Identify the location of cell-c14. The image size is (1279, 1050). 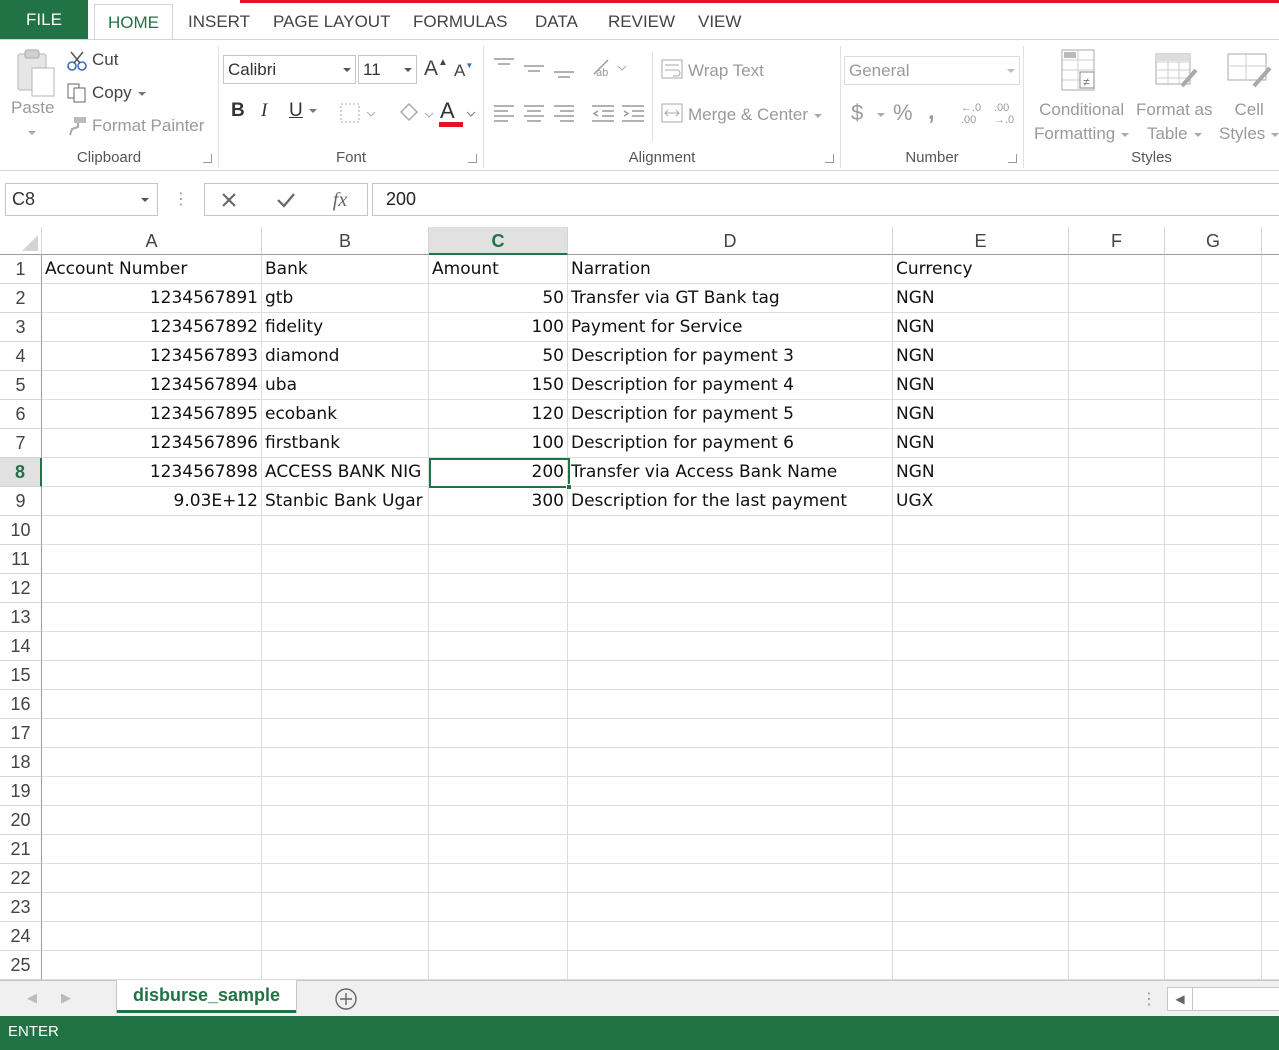
(498, 646).